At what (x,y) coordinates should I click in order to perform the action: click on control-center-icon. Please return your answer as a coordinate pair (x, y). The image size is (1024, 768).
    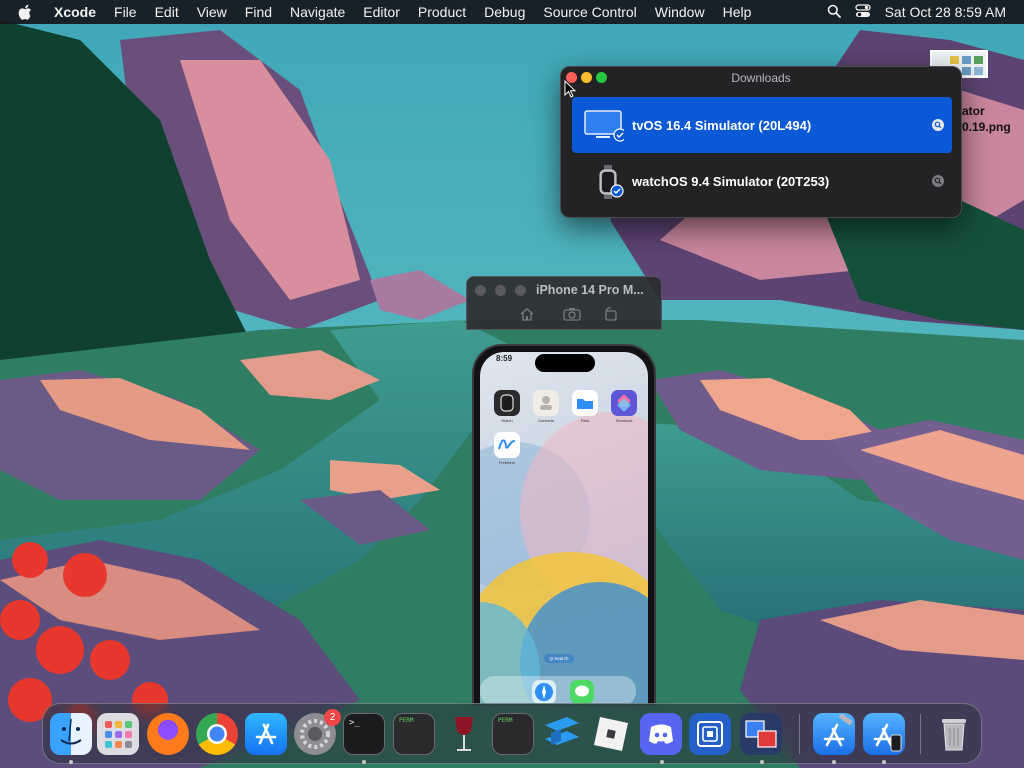
    Looking at the image, I should click on (862, 12).